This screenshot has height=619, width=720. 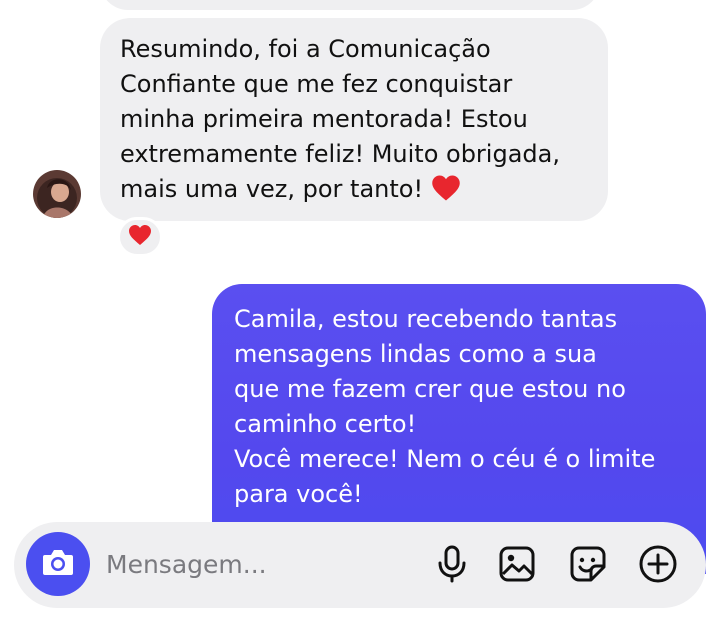 I want to click on heart-reaction-icon, so click(x=140, y=237).